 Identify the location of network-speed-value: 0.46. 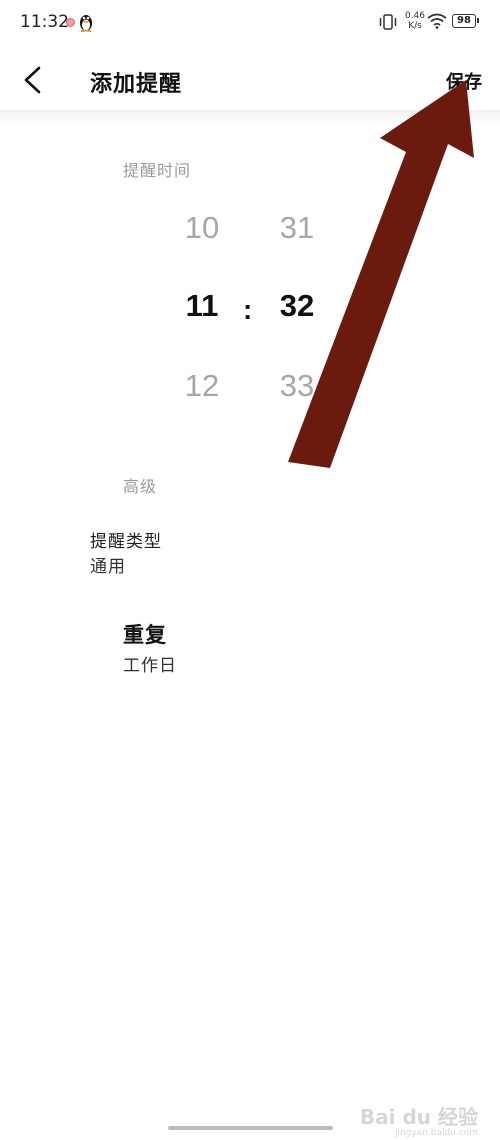
(415, 16).